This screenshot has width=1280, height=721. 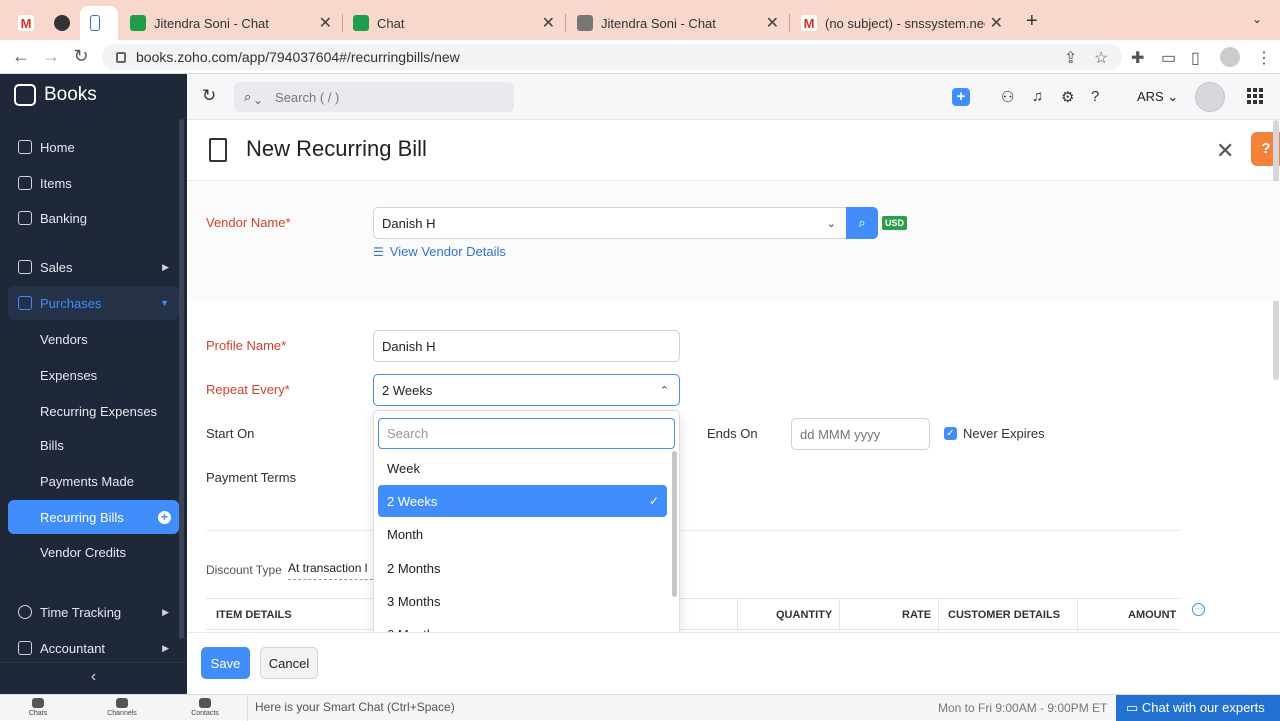 I want to click on bottom-item-label: Chats, so click(x=38, y=713).